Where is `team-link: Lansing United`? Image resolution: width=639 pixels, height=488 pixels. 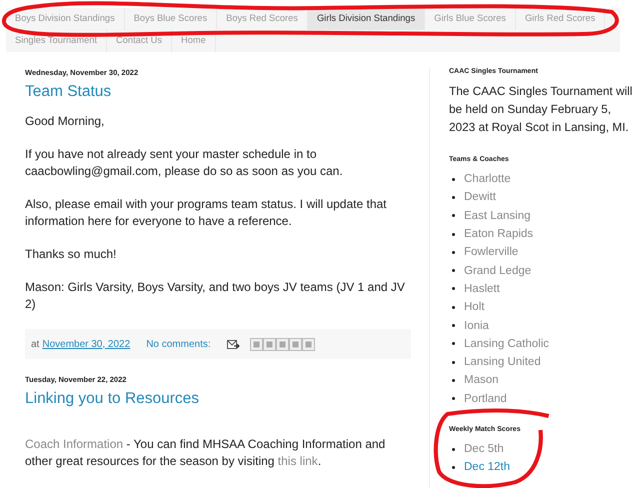
team-link: Lansing United is located at coordinates (502, 362).